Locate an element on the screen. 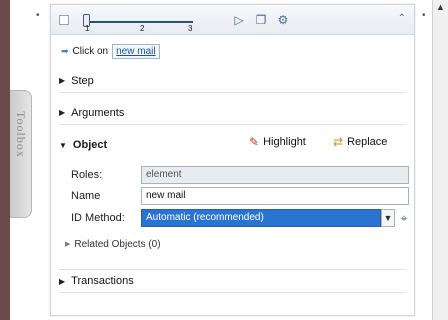  id-method-label: ID Method: is located at coordinates (98, 218).